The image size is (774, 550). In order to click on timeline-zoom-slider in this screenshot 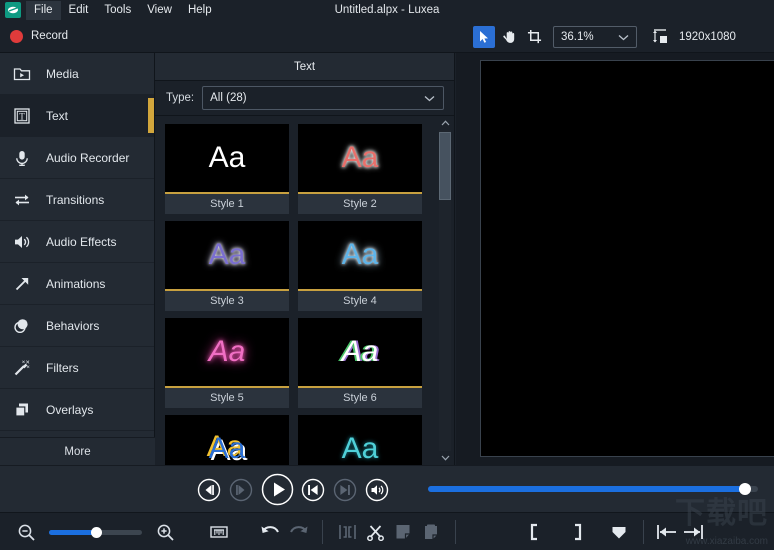, I will do `click(95, 532)`.